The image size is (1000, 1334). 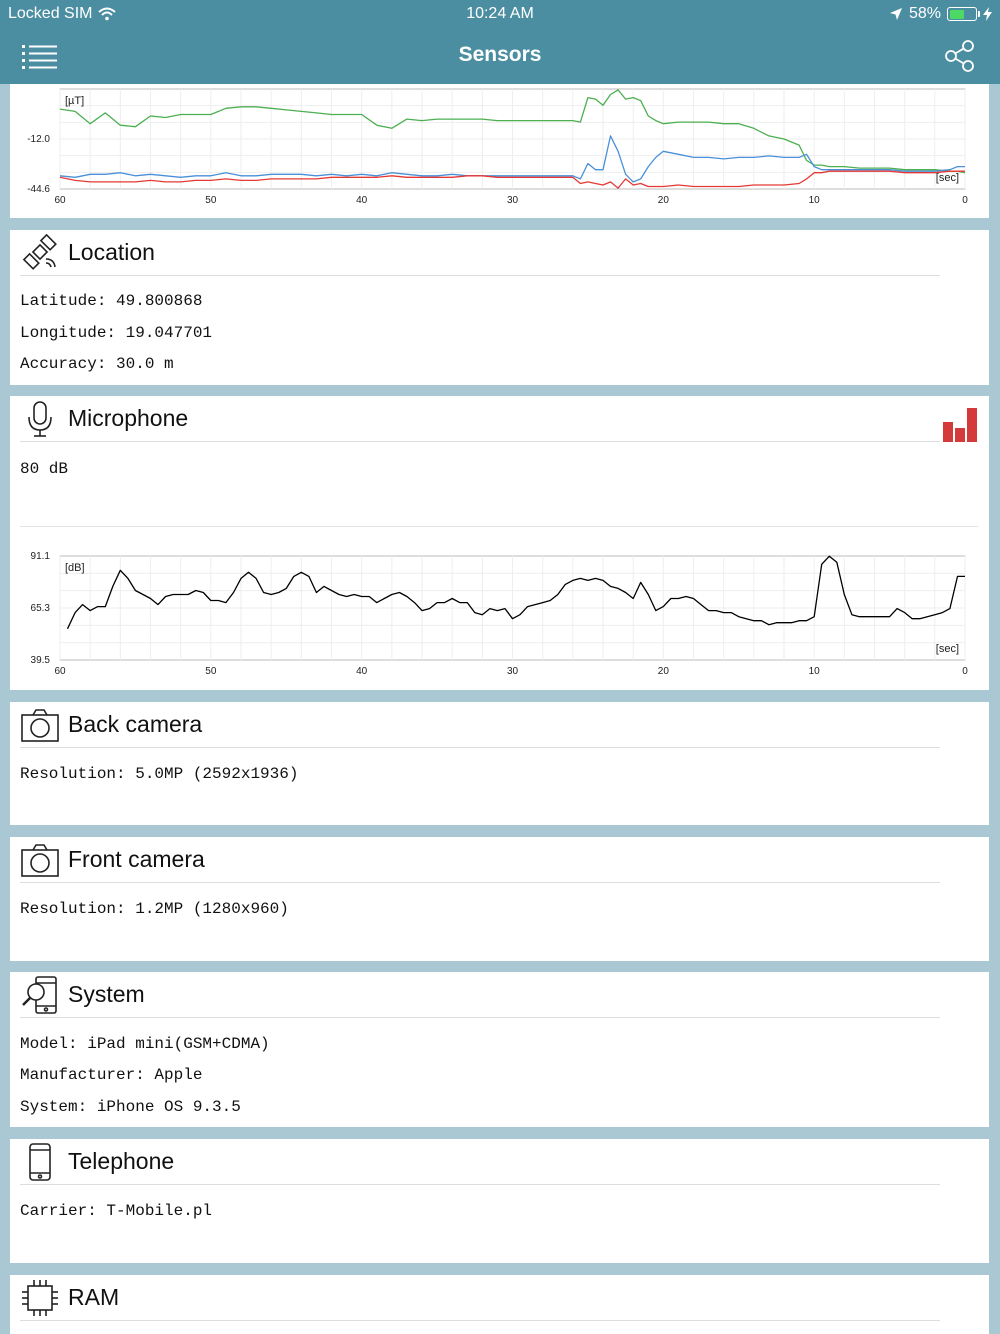 What do you see at coordinates (111, 301) in the screenshot?
I see `latitude-value: Latitude: 49.800868` at bounding box center [111, 301].